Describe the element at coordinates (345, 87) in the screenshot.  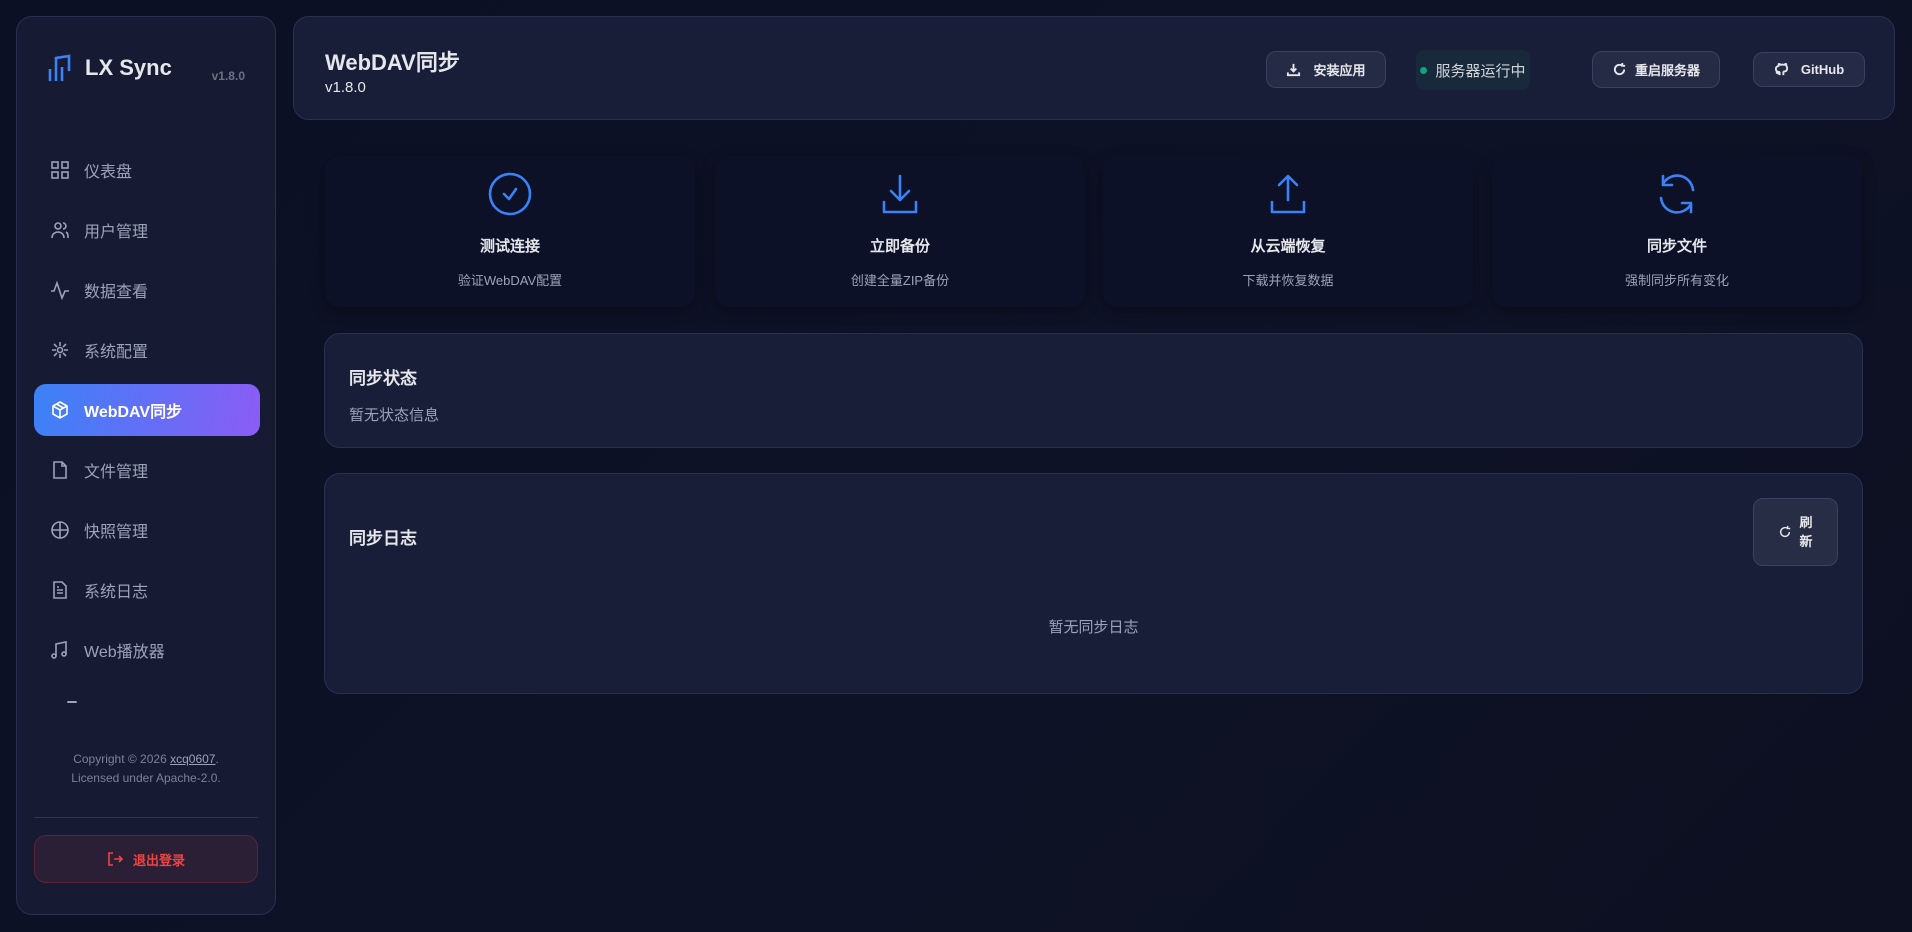
I see `page-version: v1.8.0` at that location.